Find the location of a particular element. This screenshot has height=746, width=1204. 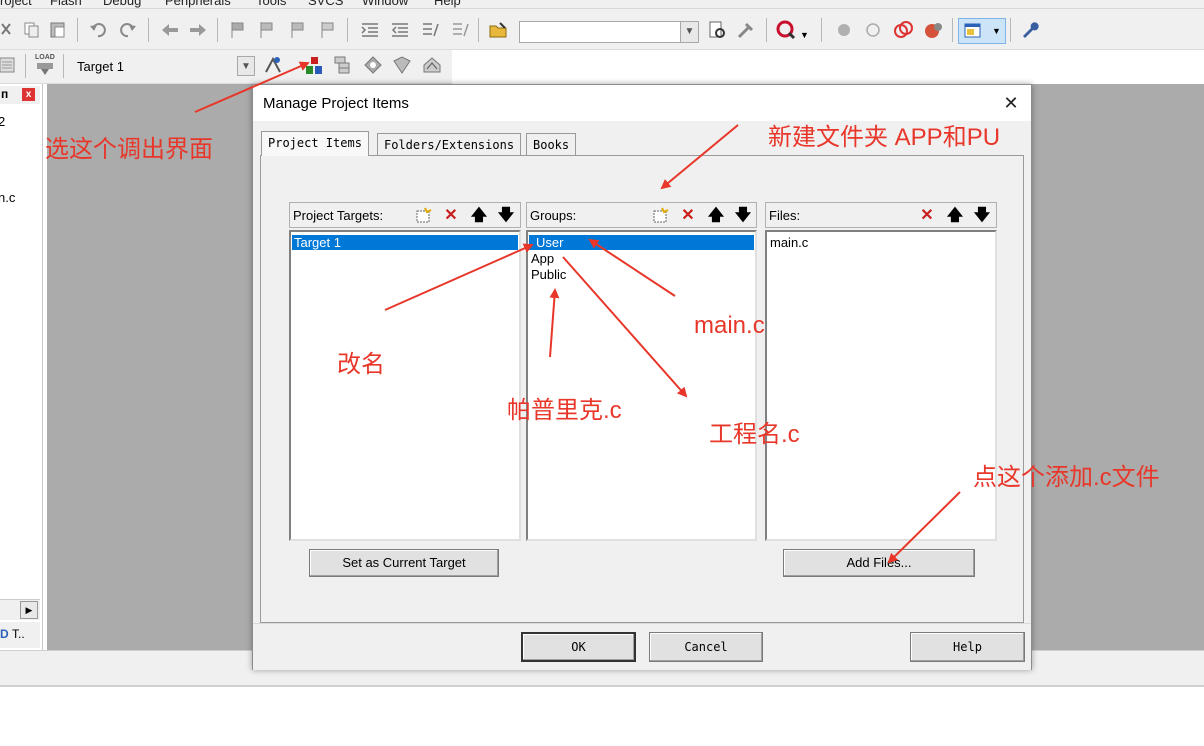

arrow-to-new-group is located at coordinates (699, 157).